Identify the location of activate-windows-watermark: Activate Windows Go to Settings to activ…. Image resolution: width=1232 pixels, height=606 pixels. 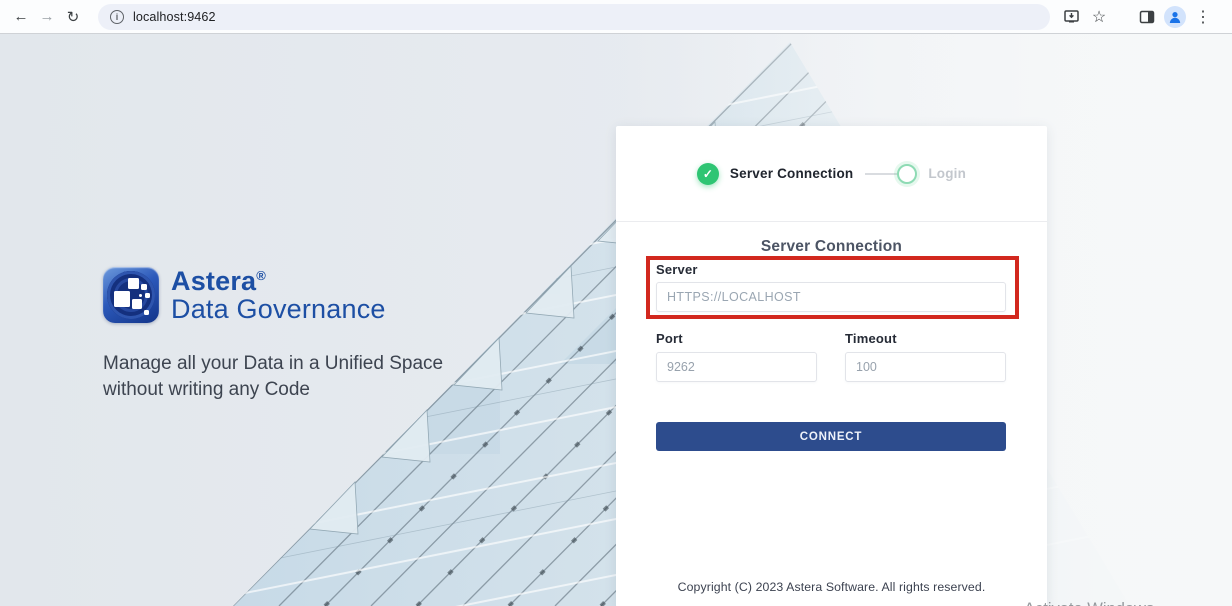
(1110, 603).